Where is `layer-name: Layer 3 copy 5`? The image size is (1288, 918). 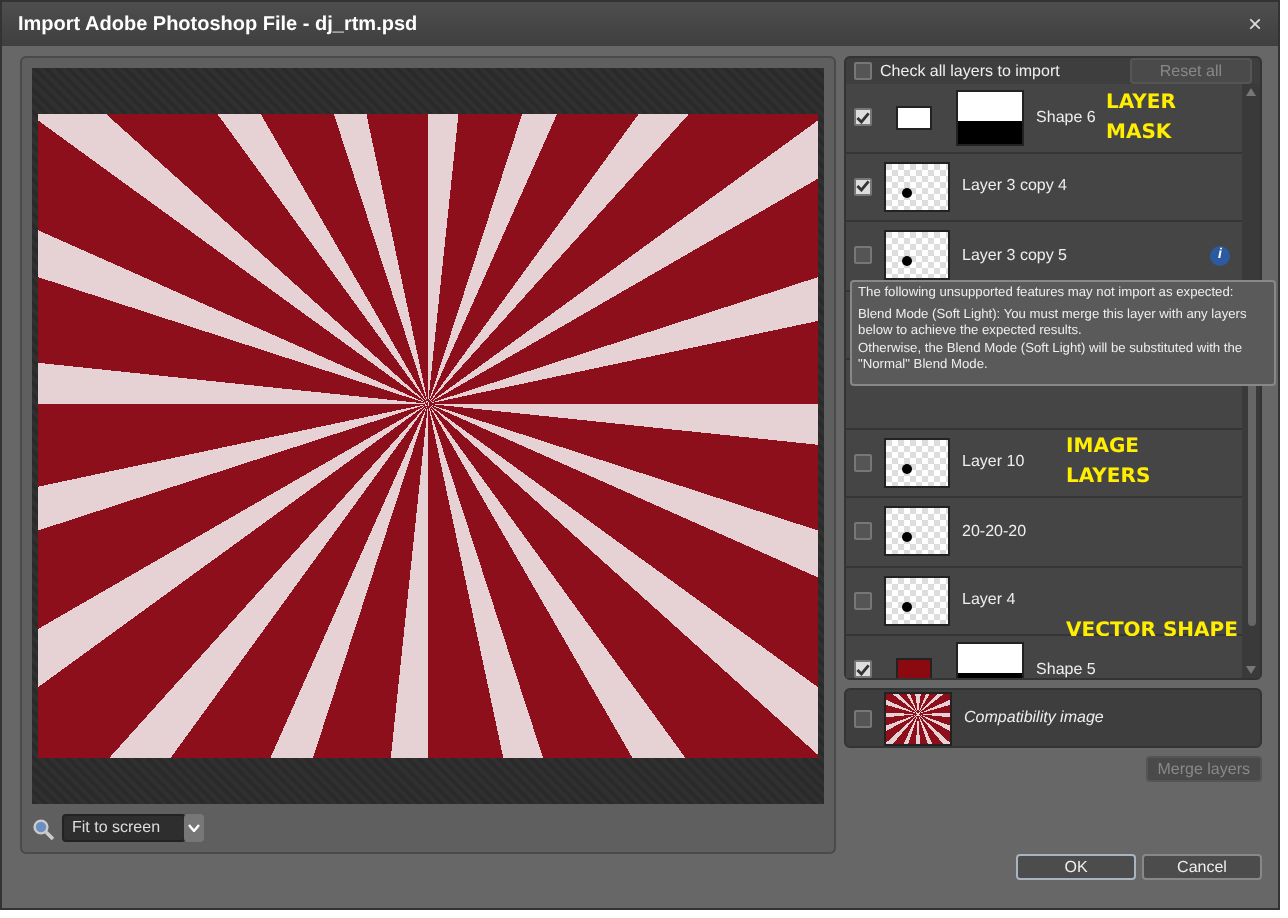
layer-name: Layer 3 copy 5 is located at coordinates (1015, 255).